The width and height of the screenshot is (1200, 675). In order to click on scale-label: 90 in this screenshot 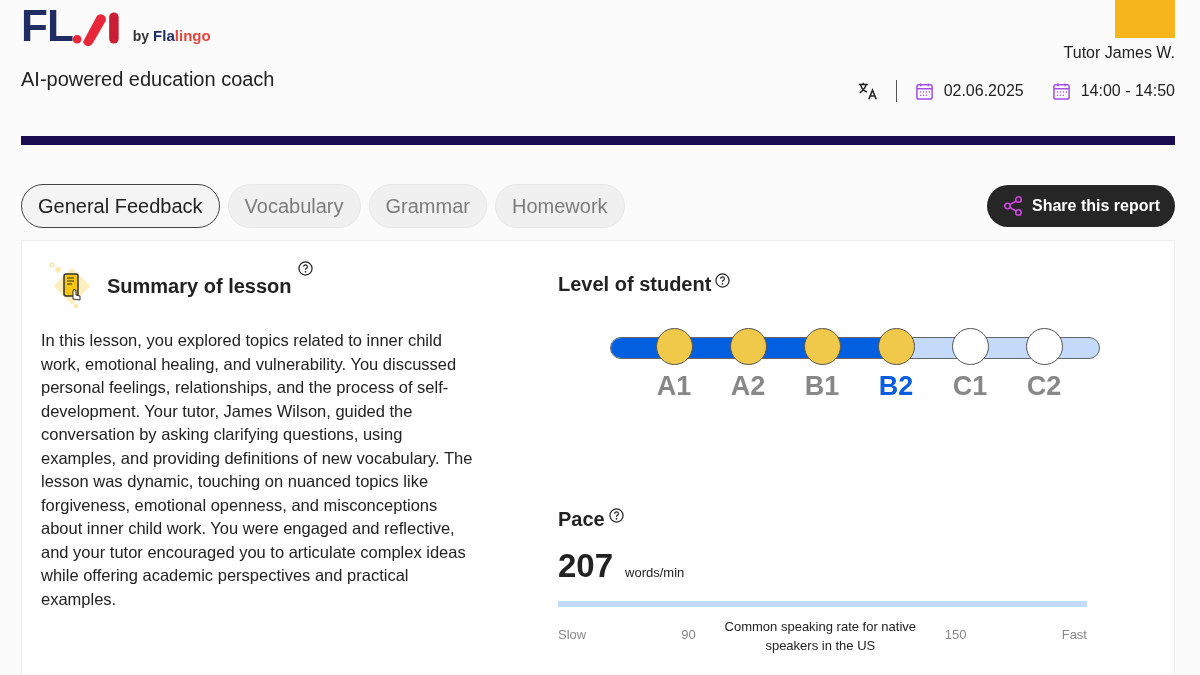, I will do `click(688, 634)`.